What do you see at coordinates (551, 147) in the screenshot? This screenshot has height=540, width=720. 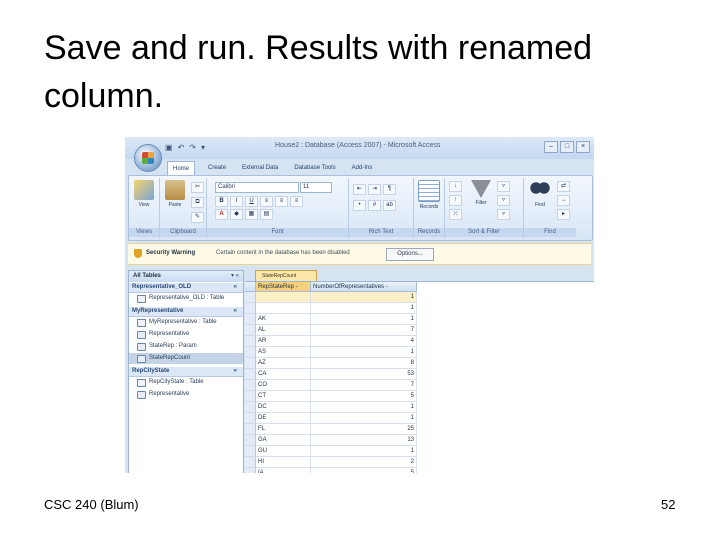 I see `minimize-button: –` at bounding box center [551, 147].